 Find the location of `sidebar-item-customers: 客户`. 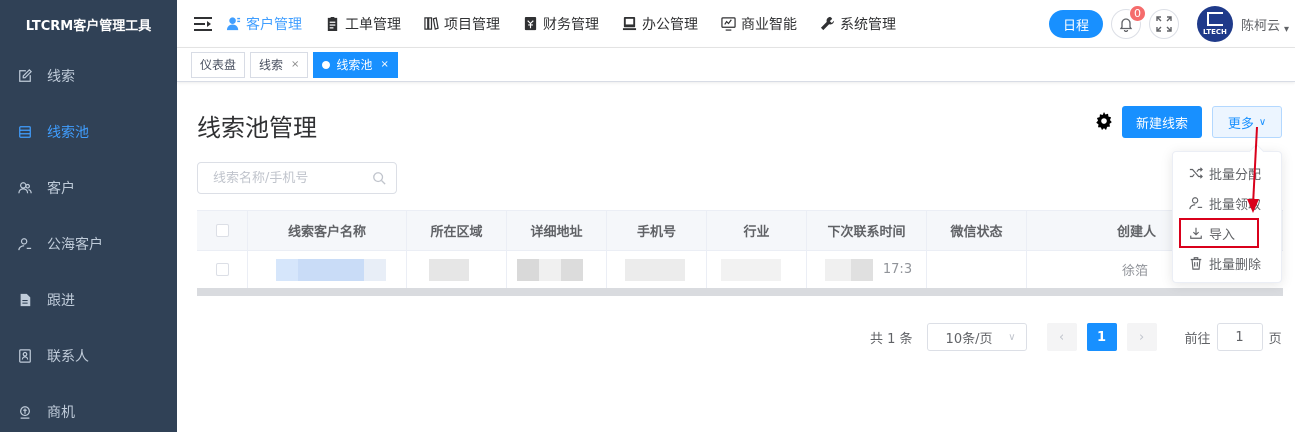

sidebar-item-customers: 客户 is located at coordinates (88, 188).